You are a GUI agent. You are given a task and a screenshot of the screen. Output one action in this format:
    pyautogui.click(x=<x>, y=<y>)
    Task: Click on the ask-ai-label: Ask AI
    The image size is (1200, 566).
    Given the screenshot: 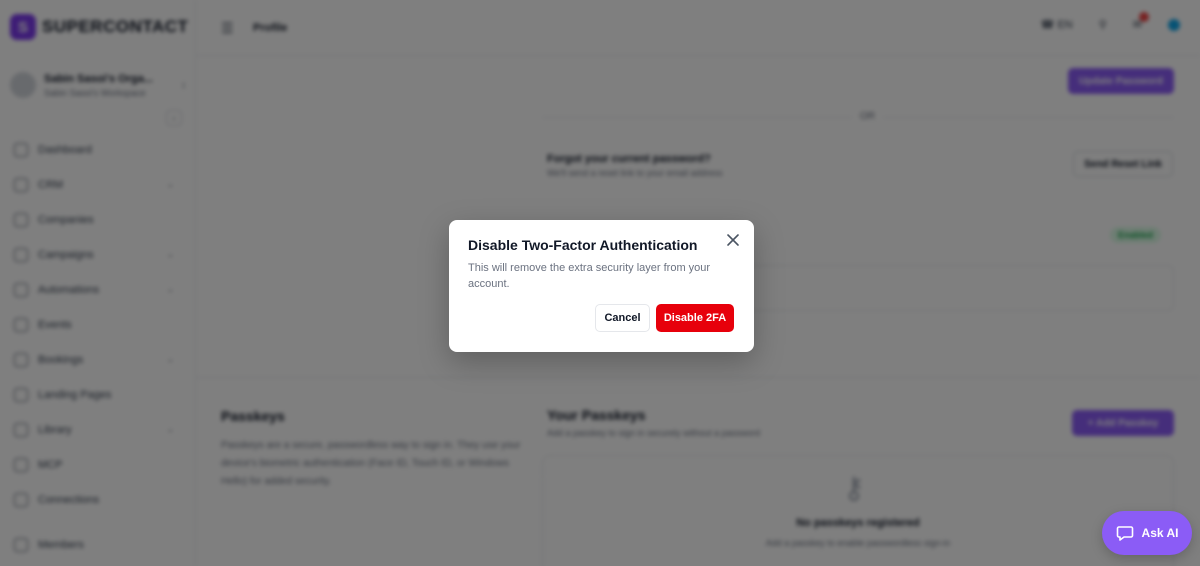 What is the action you would take?
    pyautogui.click(x=1160, y=533)
    